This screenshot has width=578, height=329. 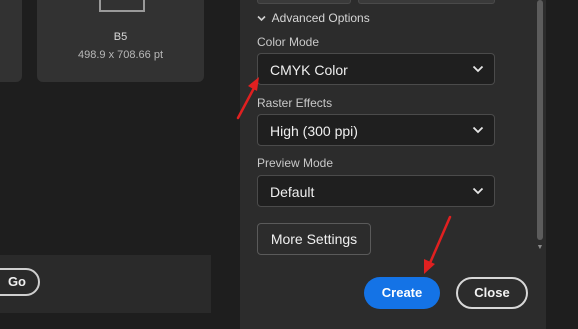 I want to click on preset-size: 498.9 x 708.66 pt, so click(x=120, y=55).